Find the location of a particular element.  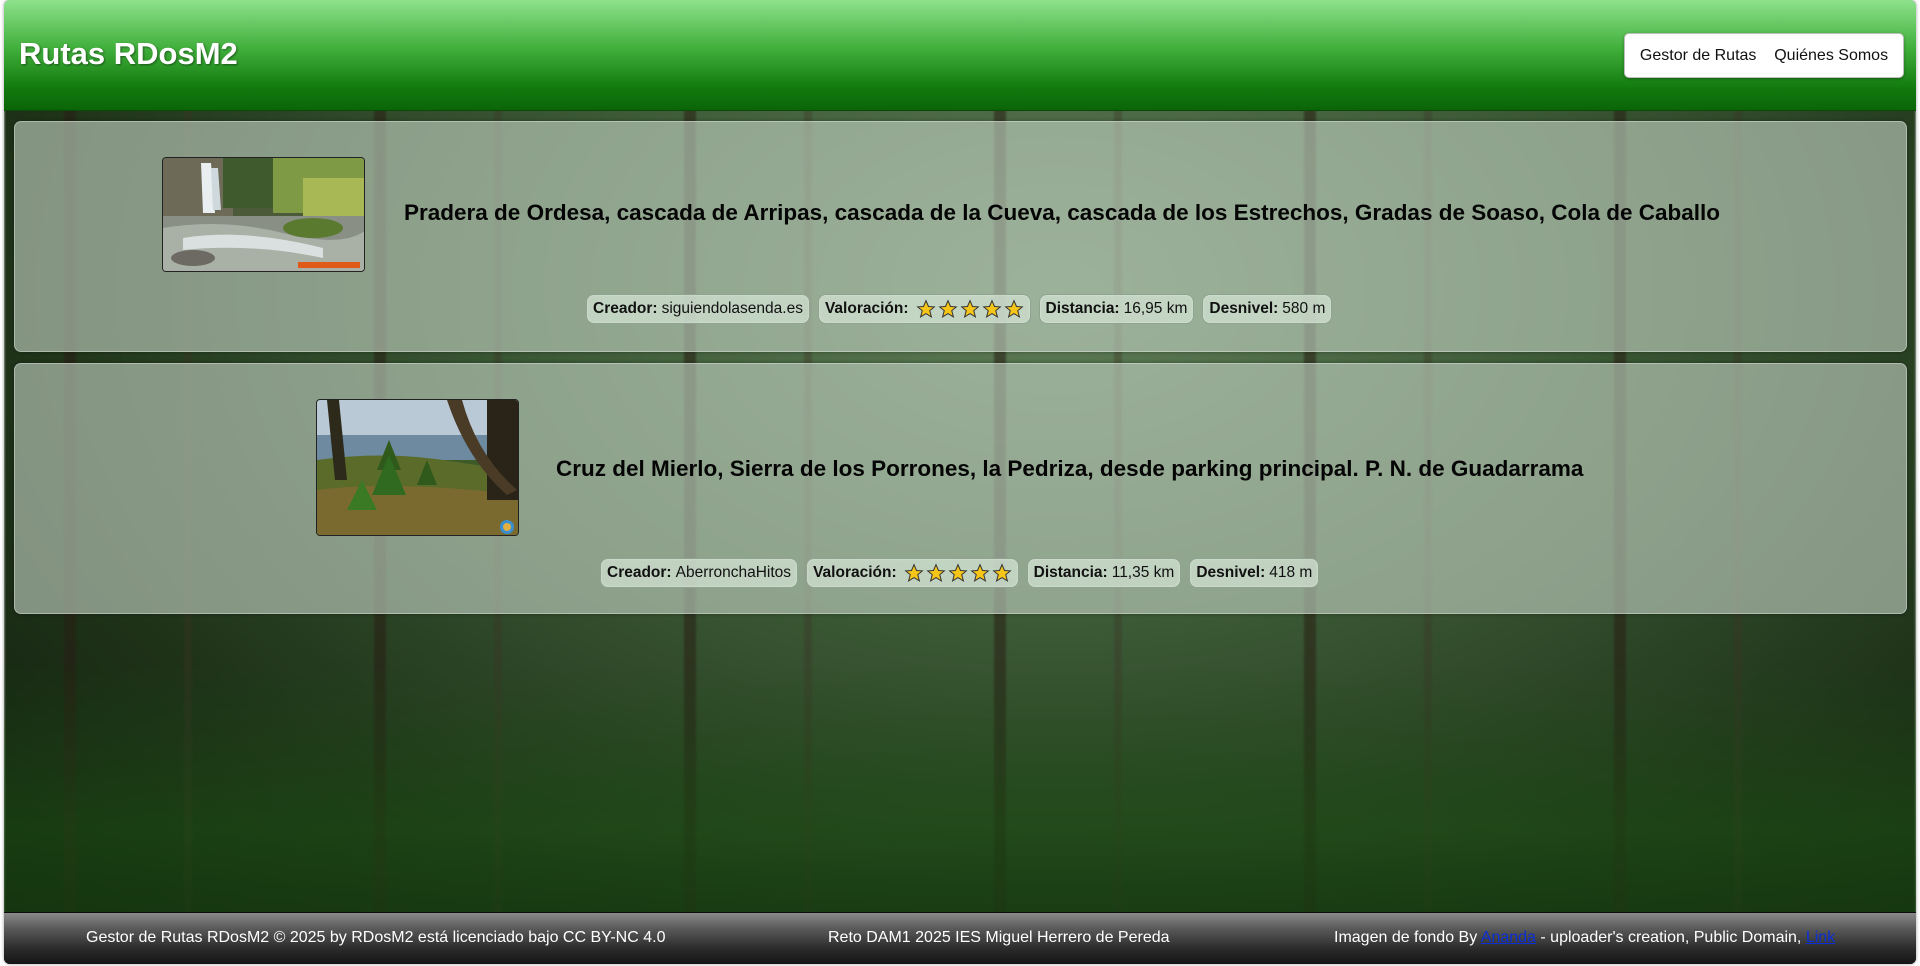

creator-badge: Creador: AberronchaHitos is located at coordinates (699, 573).